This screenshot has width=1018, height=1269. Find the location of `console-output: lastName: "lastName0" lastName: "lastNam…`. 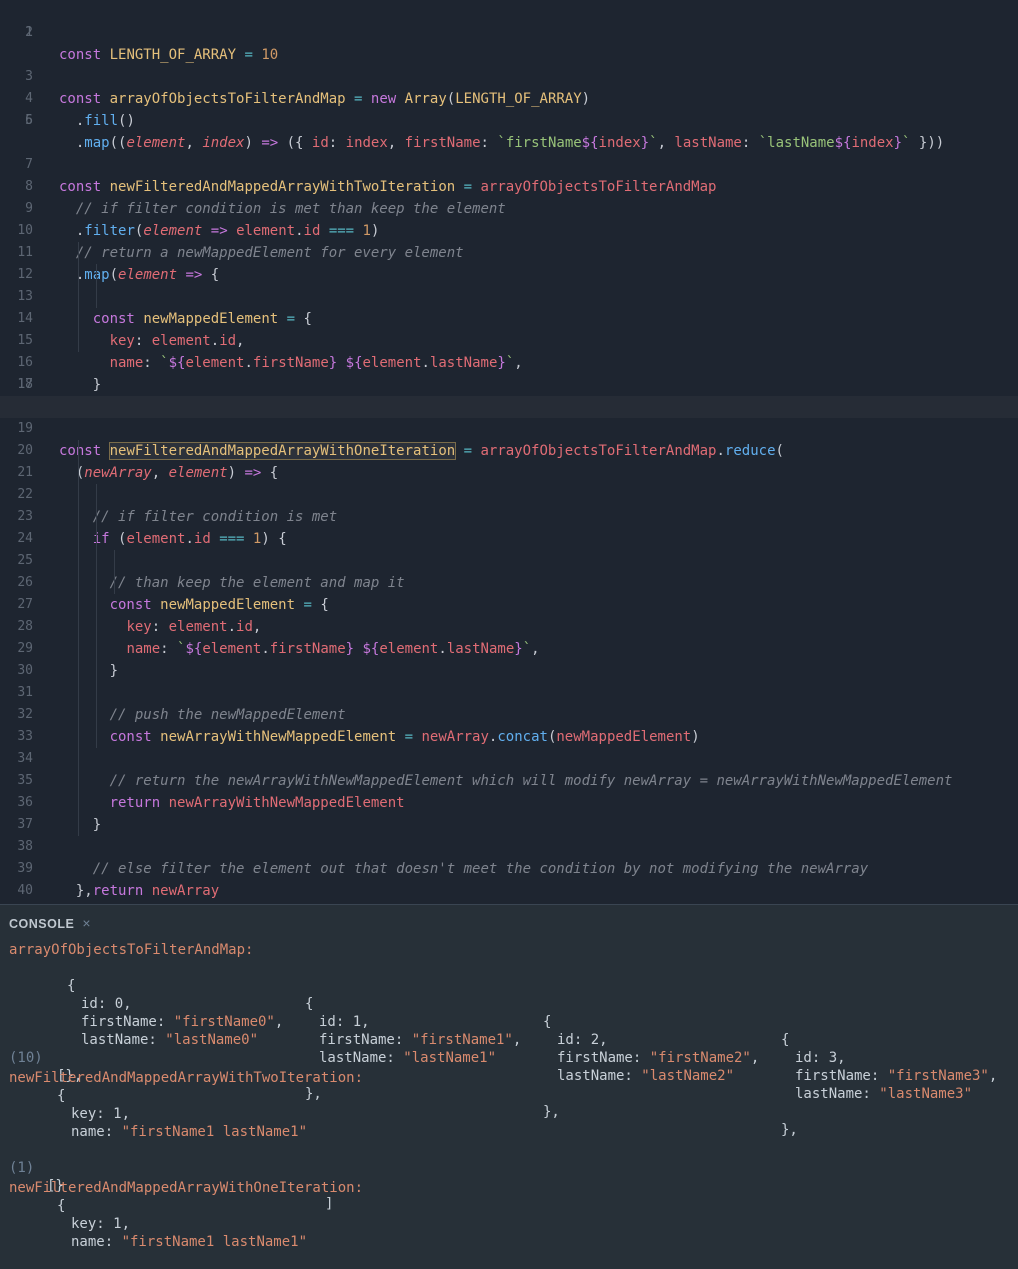

console-output: lastName: "lastName0" lastName: "lastNam… is located at coordinates (527, 1067).